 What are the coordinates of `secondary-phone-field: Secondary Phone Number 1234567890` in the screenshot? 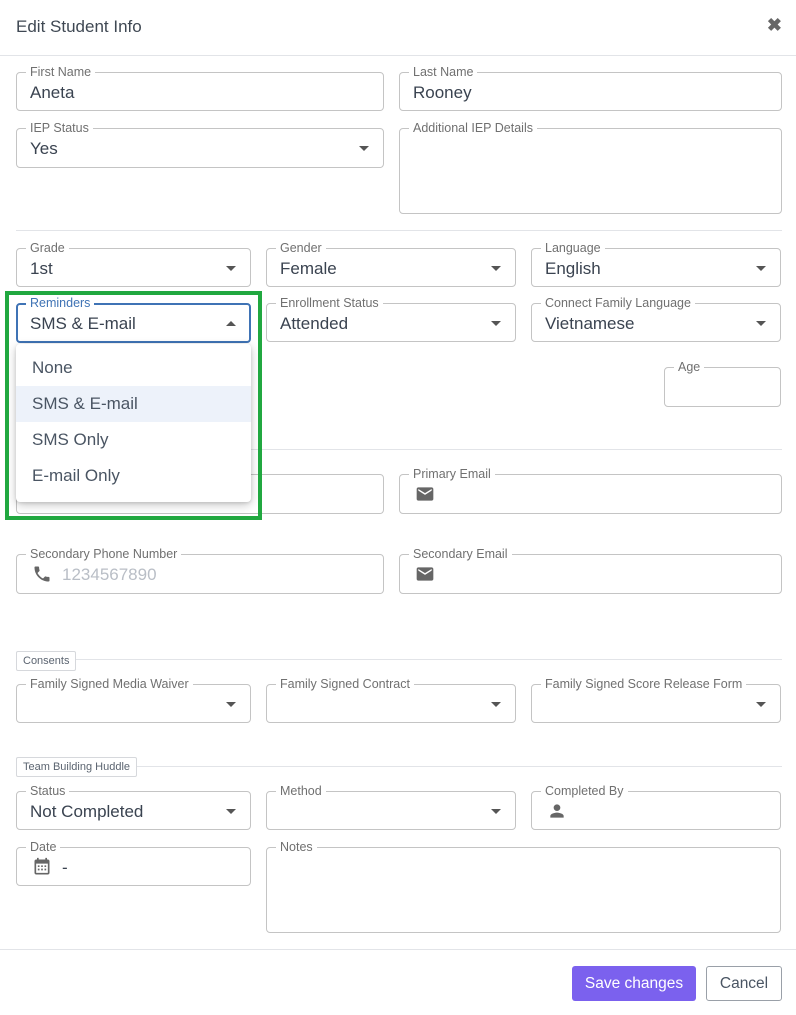 It's located at (200, 570).